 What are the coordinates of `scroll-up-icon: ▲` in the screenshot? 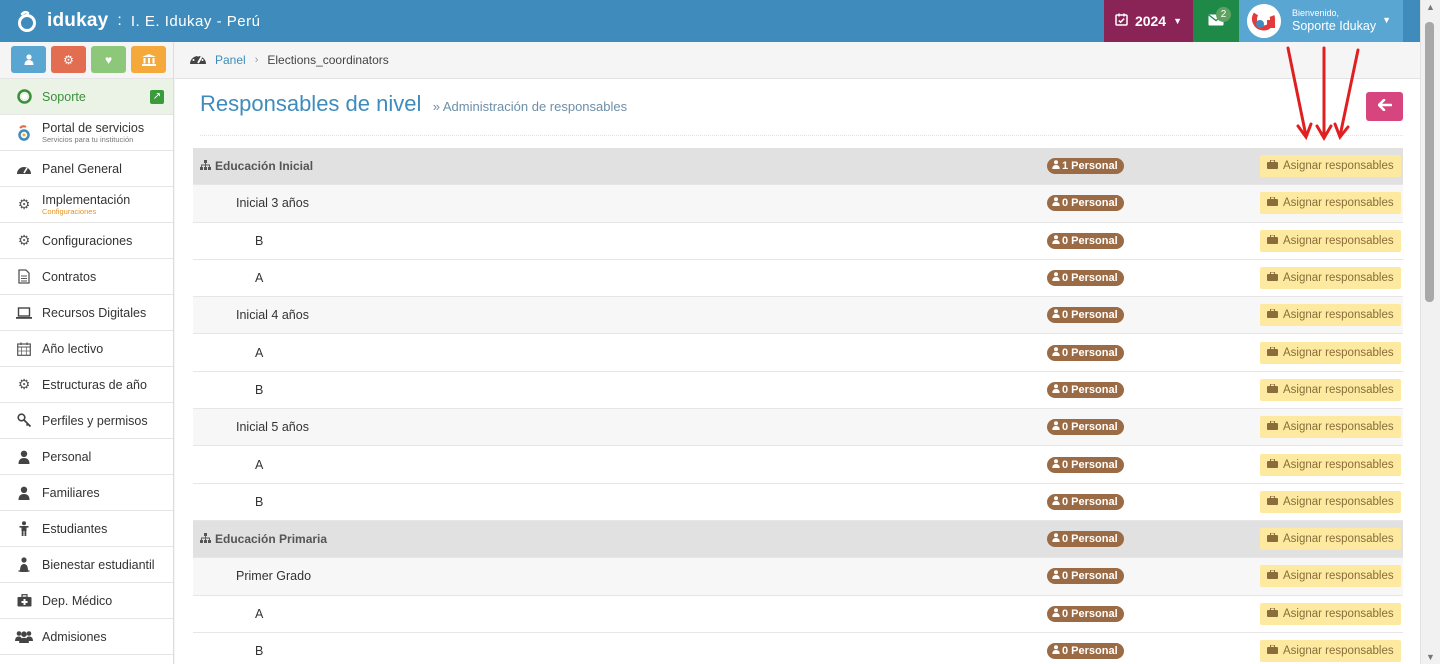 It's located at (1430, 7).